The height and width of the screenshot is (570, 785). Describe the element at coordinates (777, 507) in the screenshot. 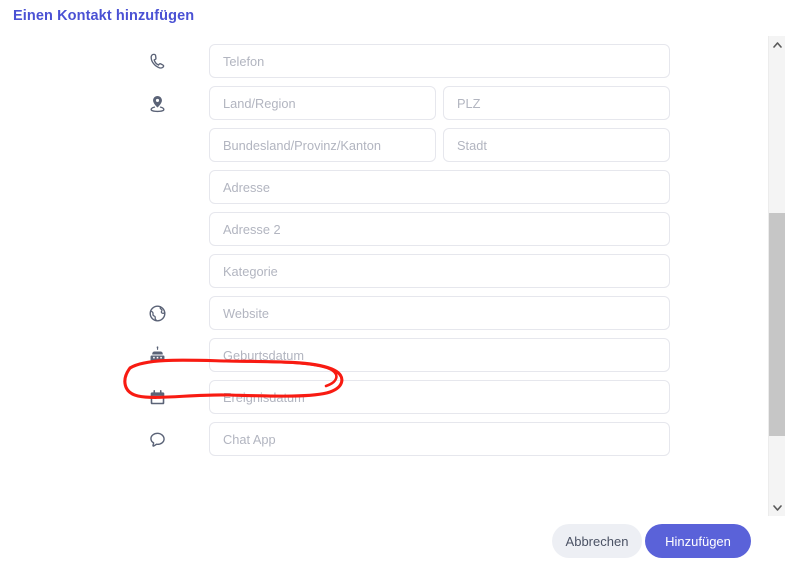

I see `chevron-down-icon` at that location.